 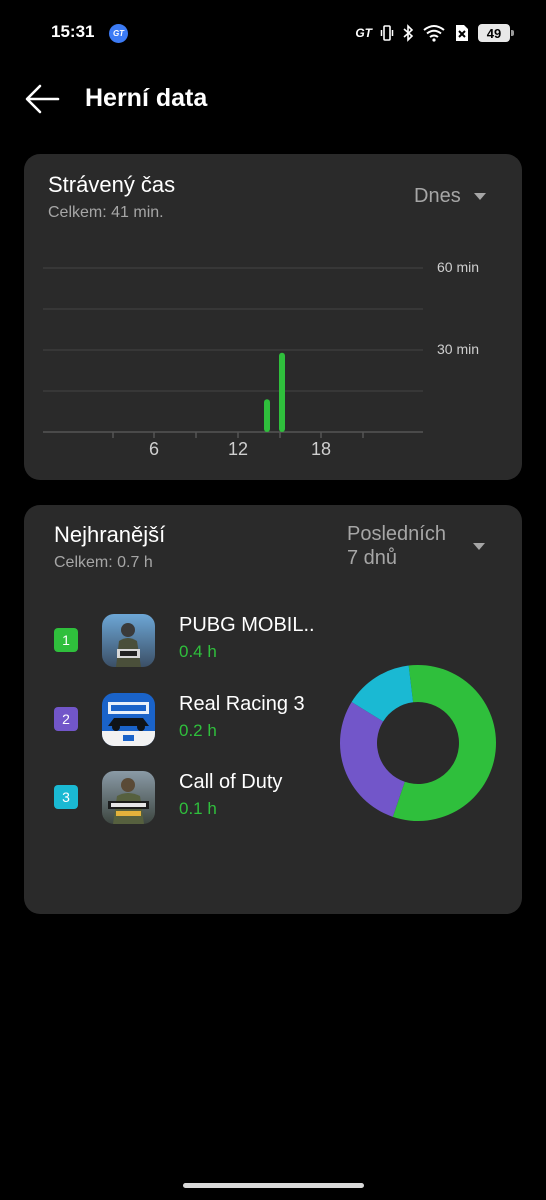 I want to click on period-dropdown: Dnes, so click(x=459, y=198).